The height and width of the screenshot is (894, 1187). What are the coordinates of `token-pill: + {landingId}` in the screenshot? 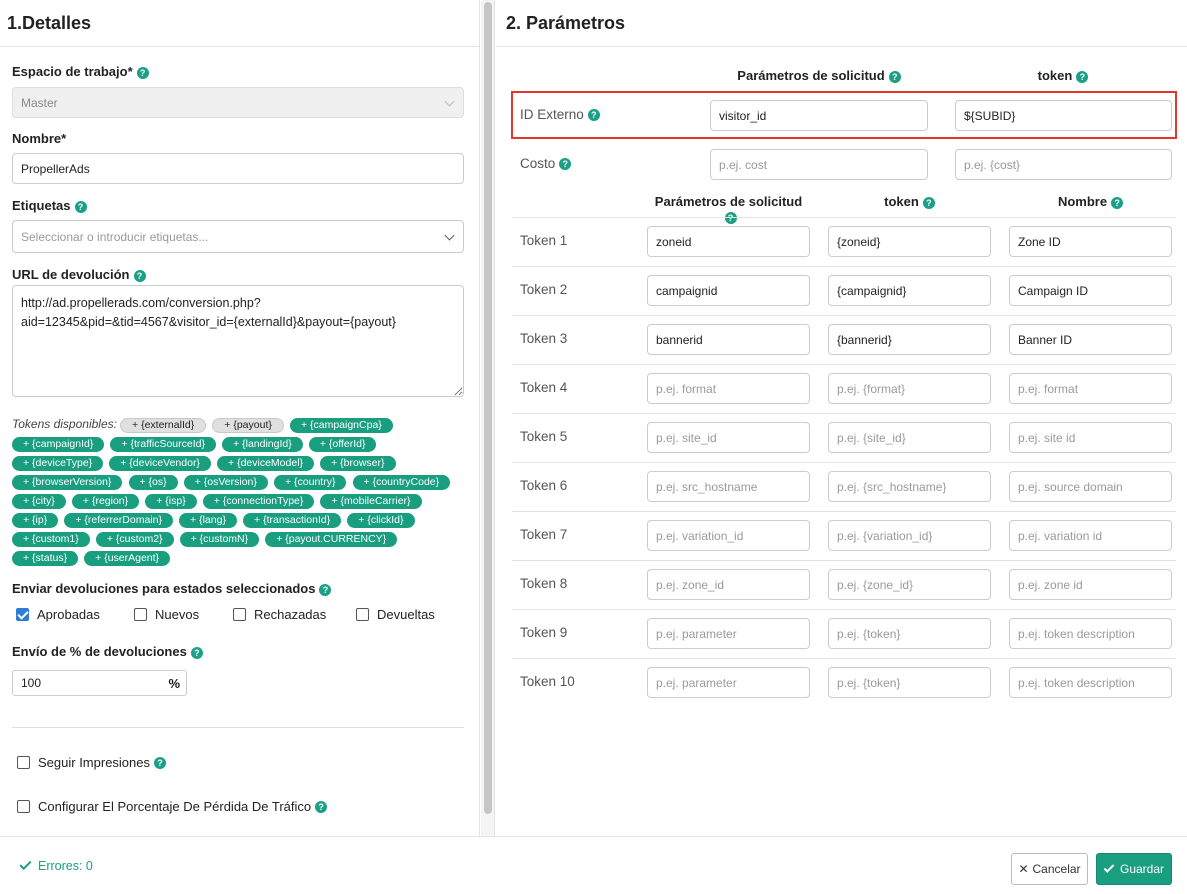 It's located at (262, 444).